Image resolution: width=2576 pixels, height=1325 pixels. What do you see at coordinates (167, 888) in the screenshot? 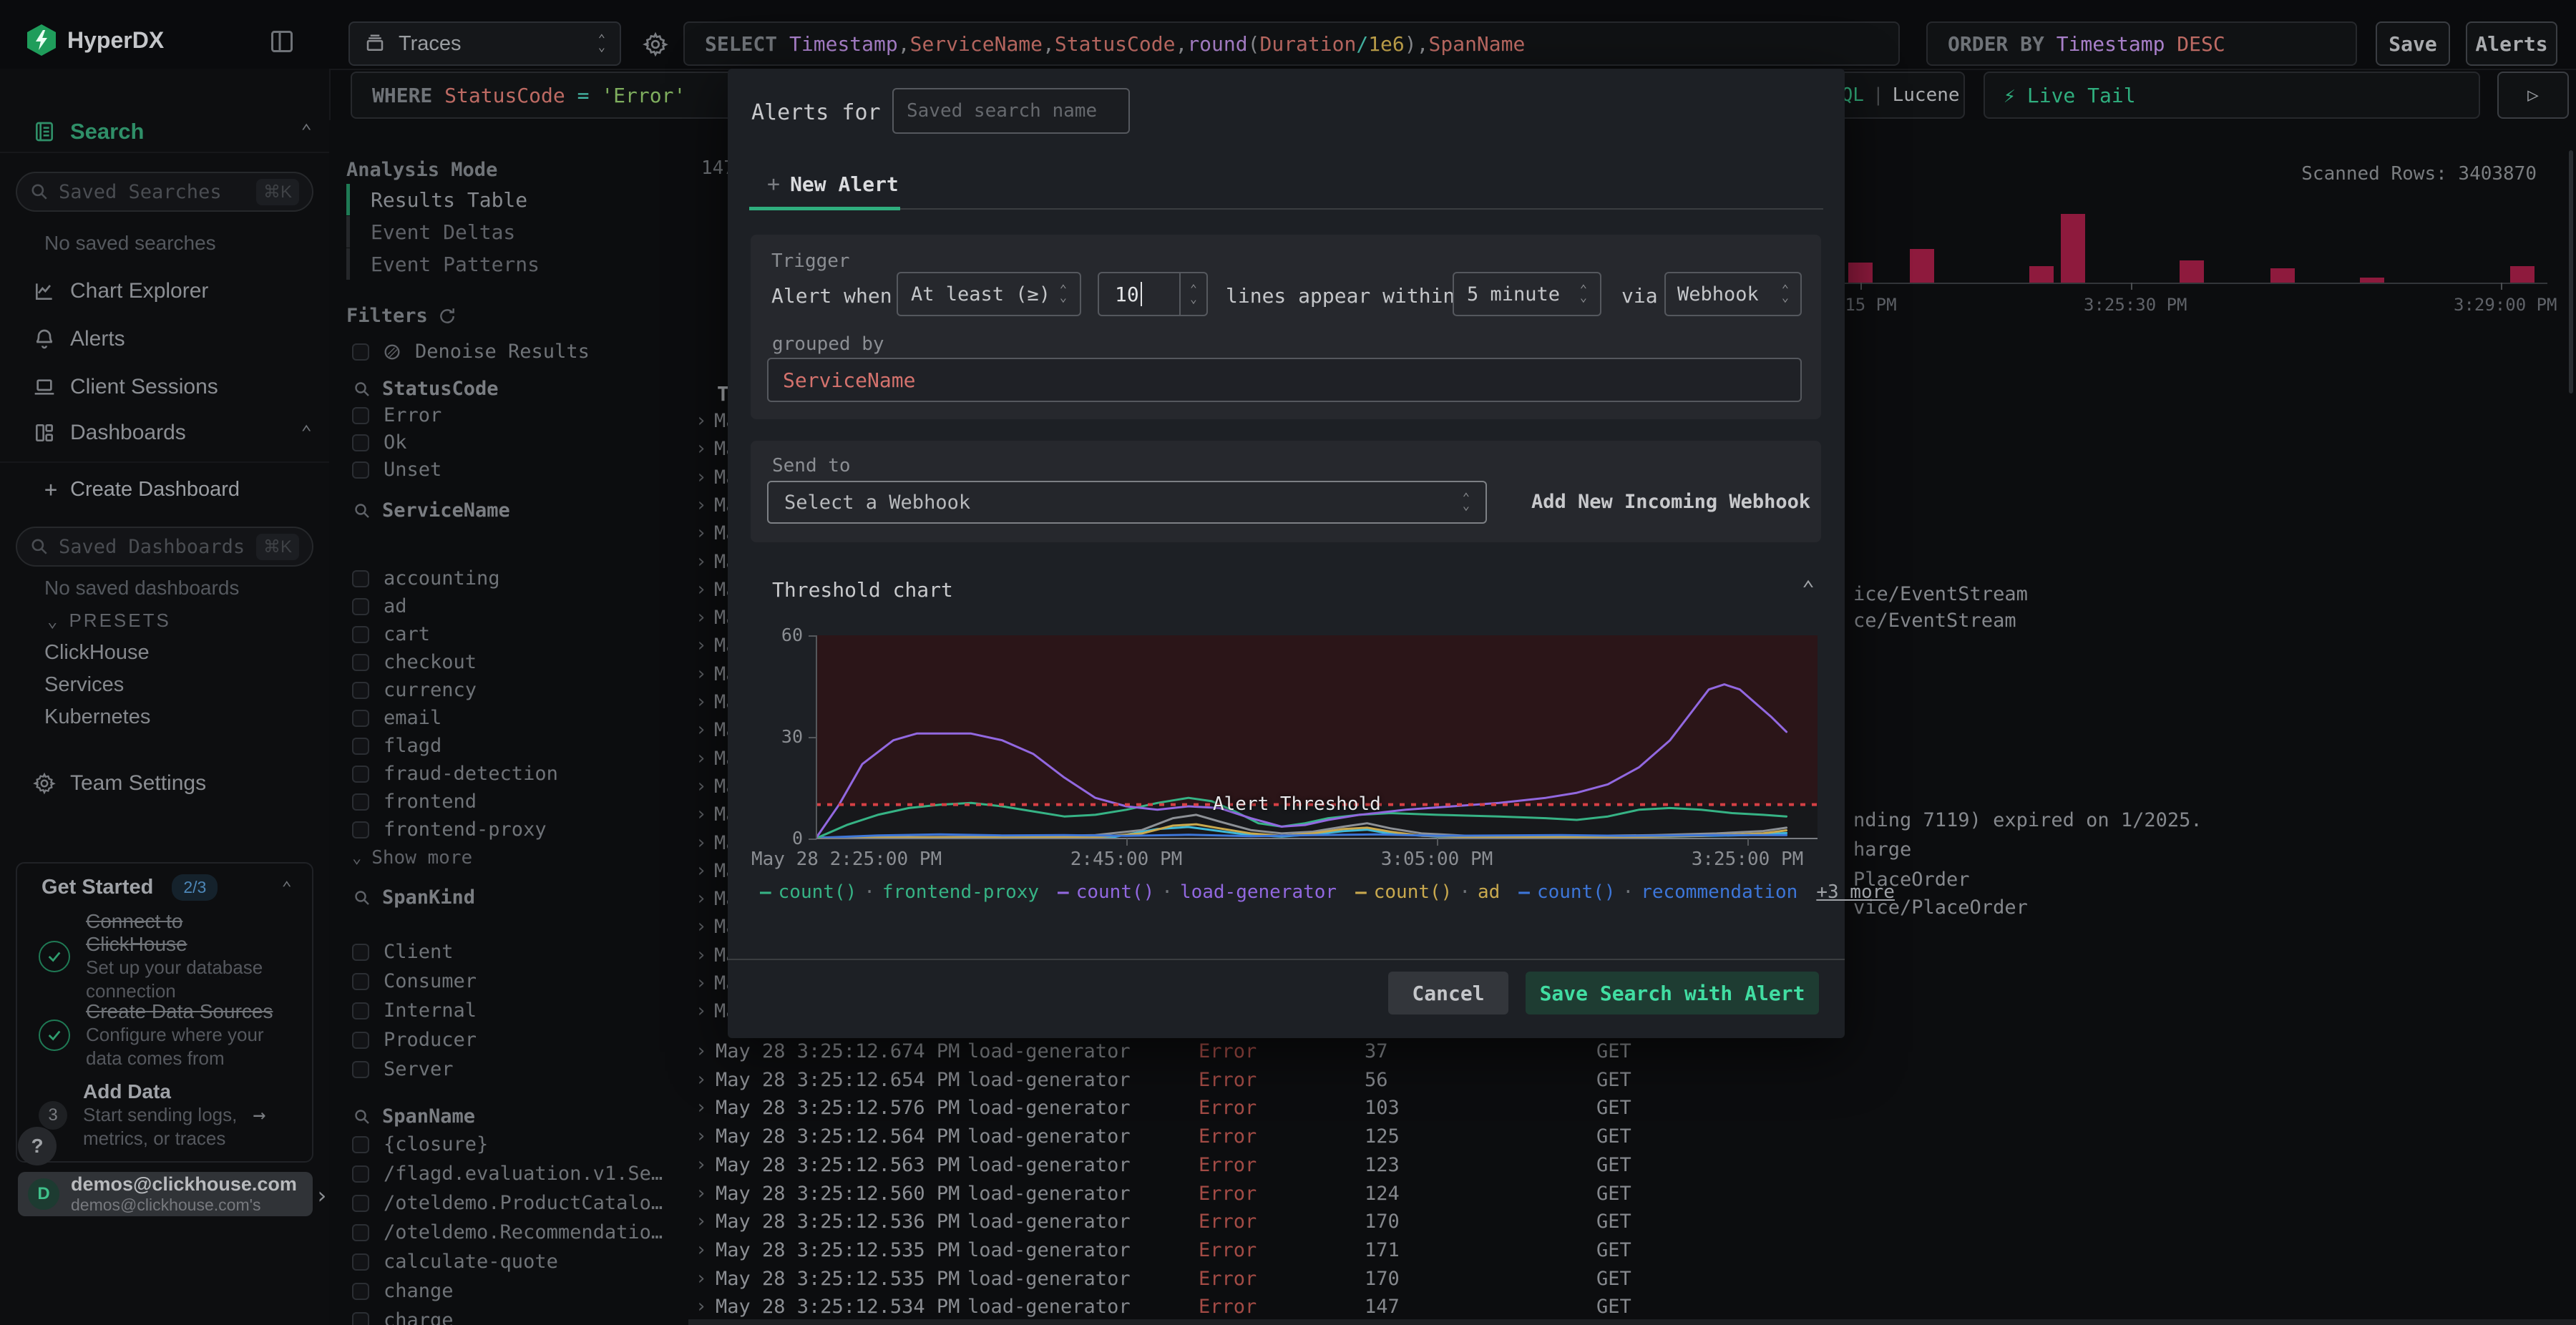
I see `get-started-header: Get Started 2/3 ⌃` at bounding box center [167, 888].